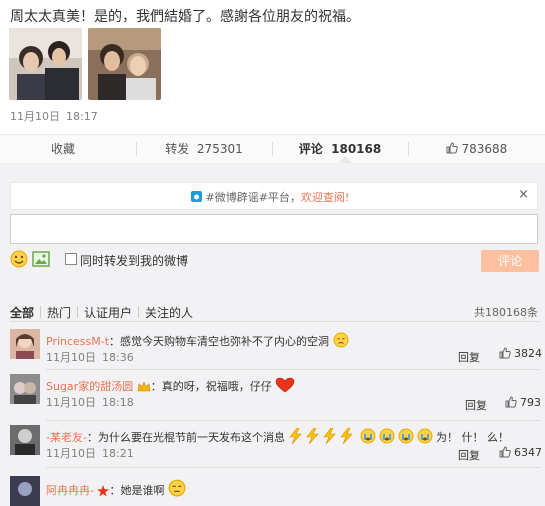 This screenshot has width=545, height=506. I want to click on post-meta: 11月10日 18:17, so click(57, 116).